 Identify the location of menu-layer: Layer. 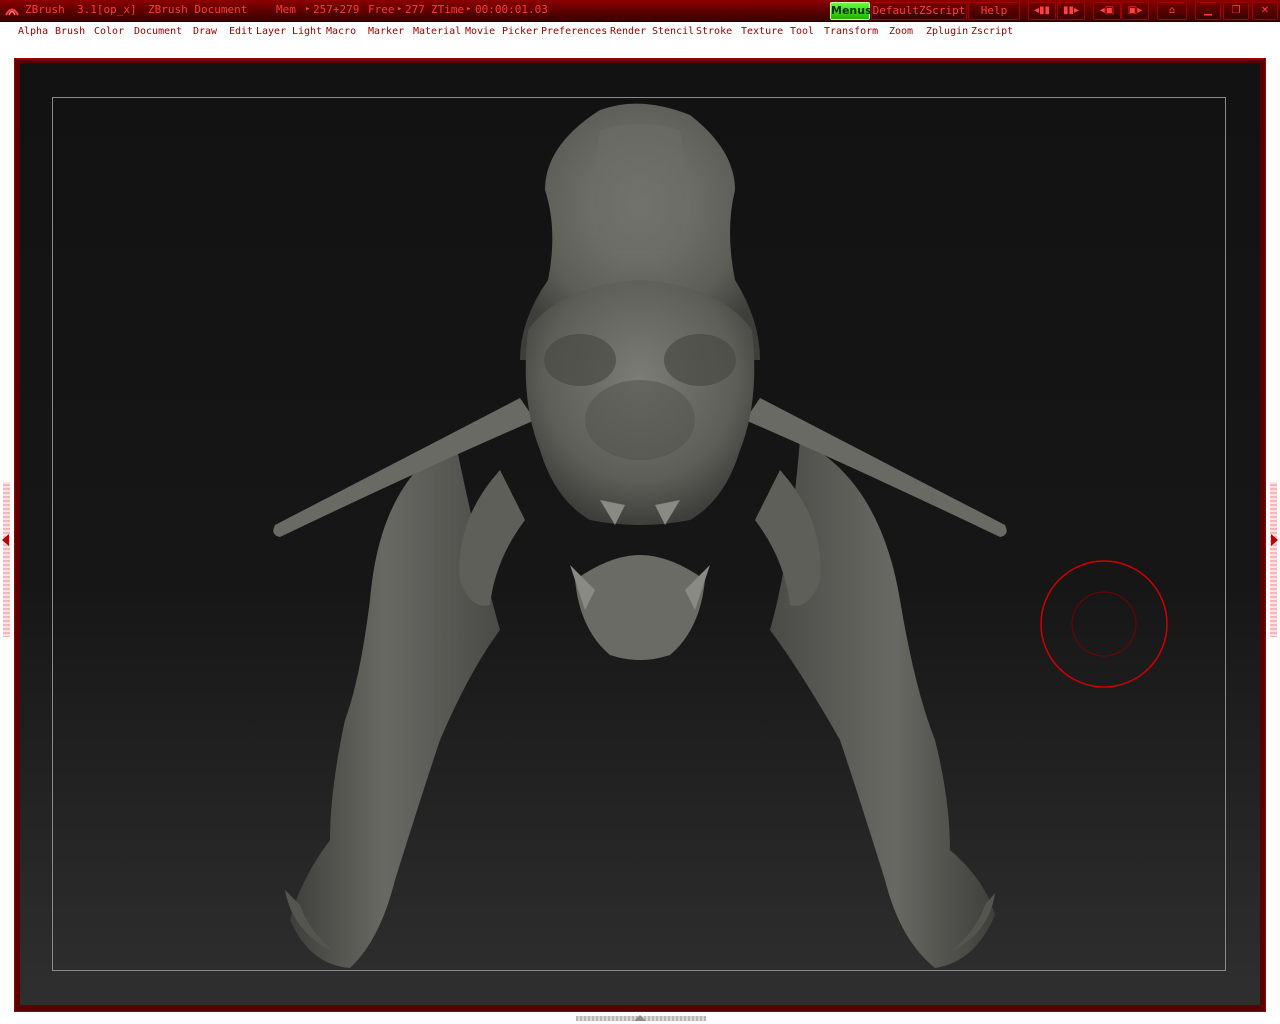
(271, 31).